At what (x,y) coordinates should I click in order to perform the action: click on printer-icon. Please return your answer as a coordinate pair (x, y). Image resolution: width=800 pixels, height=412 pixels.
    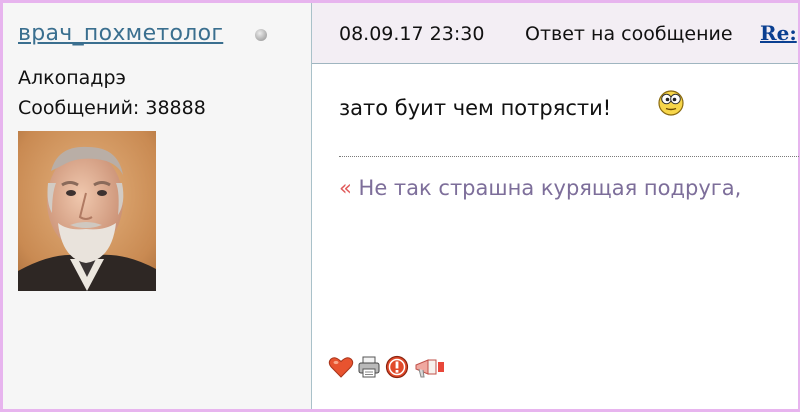
    Looking at the image, I should click on (369, 367).